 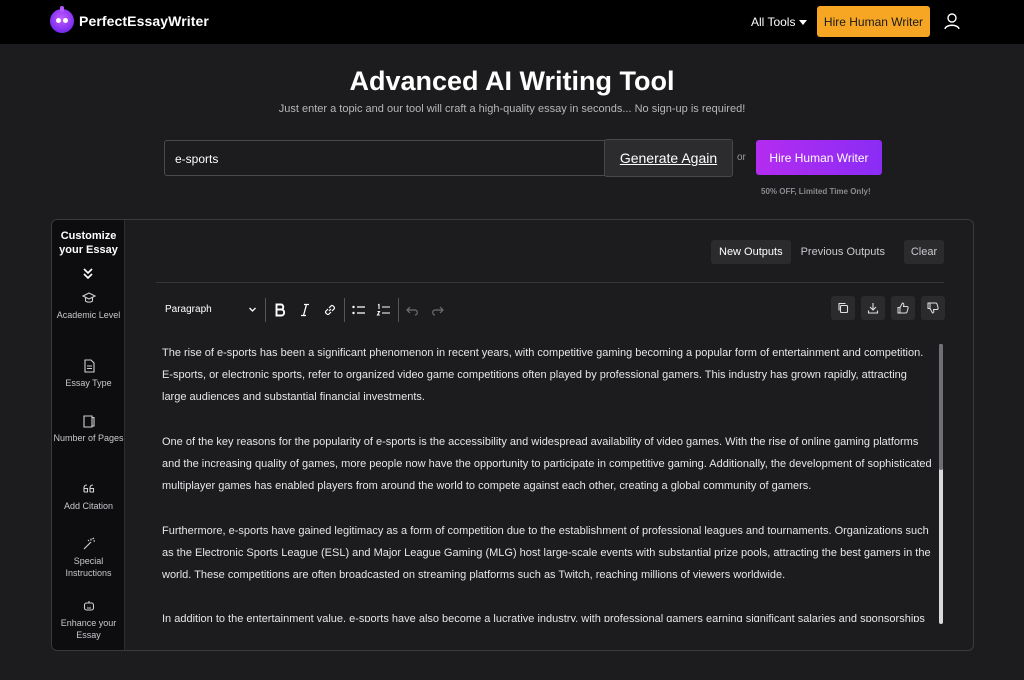 I want to click on bold-icon, so click(x=280, y=310).